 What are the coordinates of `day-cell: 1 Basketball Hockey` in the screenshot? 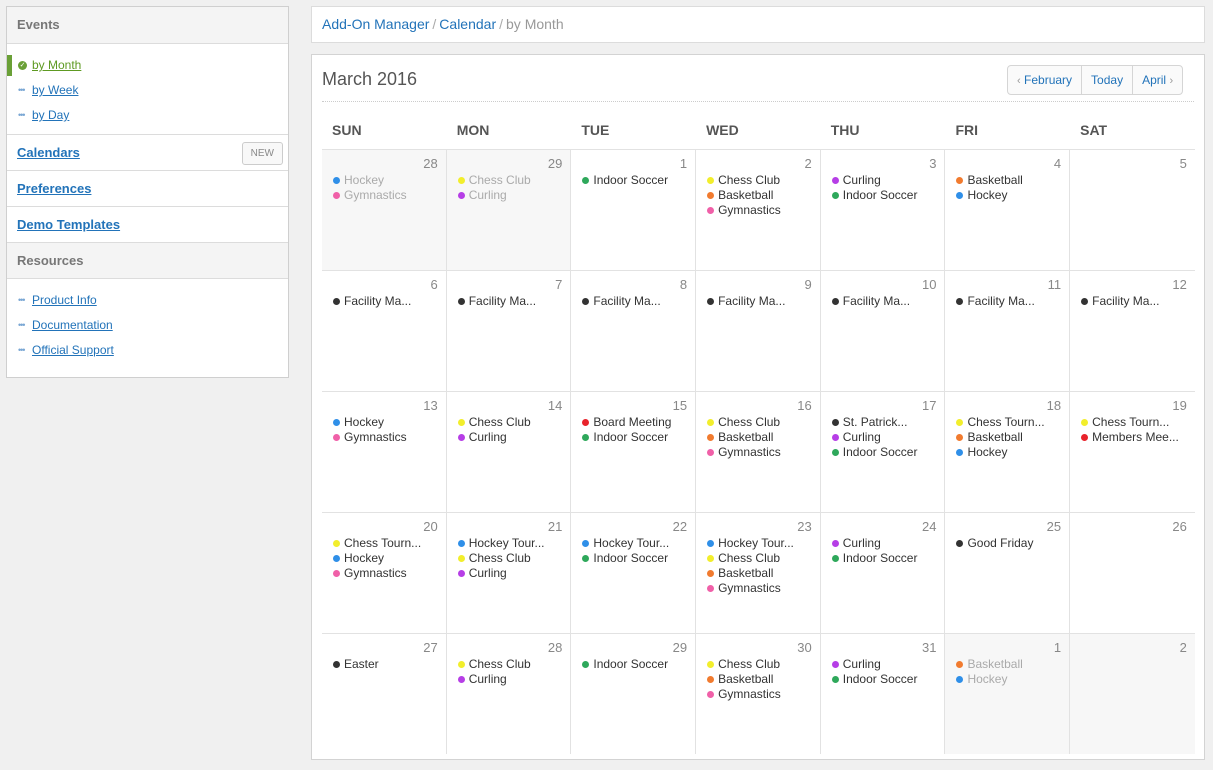 It's located at (1008, 694).